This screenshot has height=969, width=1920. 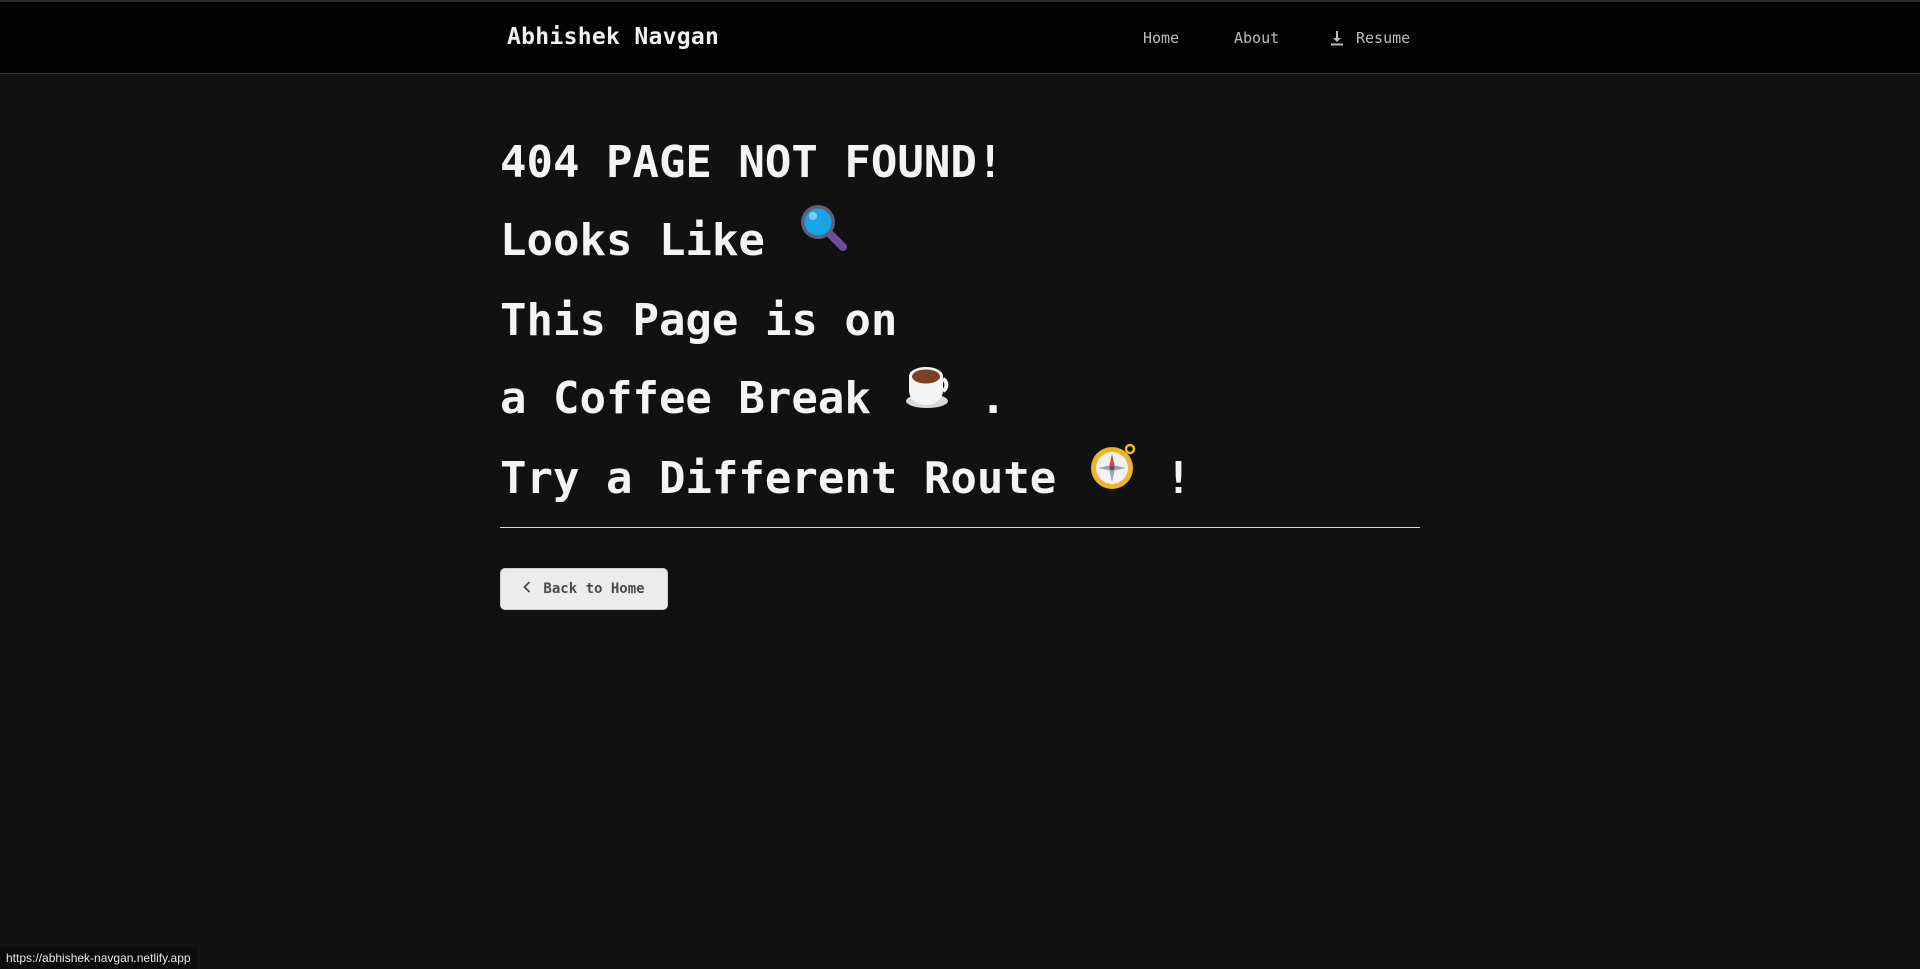 What do you see at coordinates (699, 320) in the screenshot?
I see `page-on-text: This Page is on` at bounding box center [699, 320].